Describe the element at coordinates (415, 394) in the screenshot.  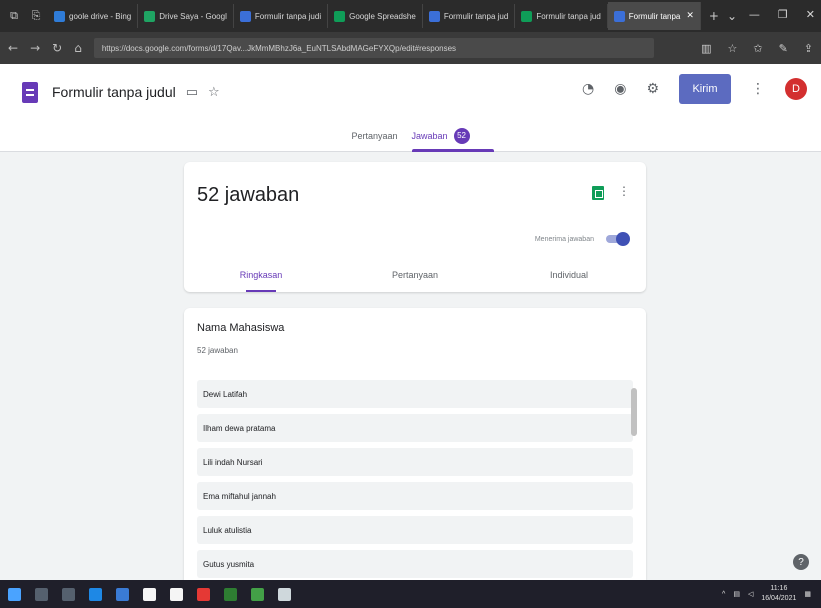
I see `list-item: Dewi Latifah` at that location.